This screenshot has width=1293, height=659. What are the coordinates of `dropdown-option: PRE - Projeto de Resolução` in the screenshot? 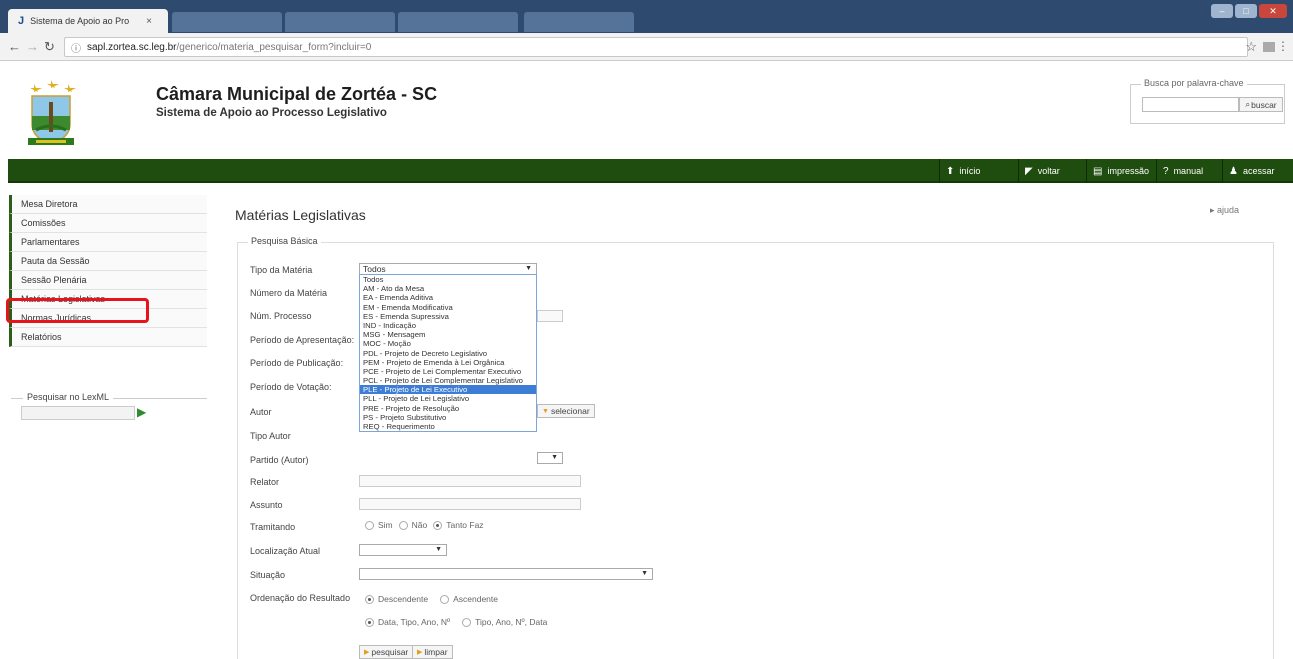 It's located at (448, 408).